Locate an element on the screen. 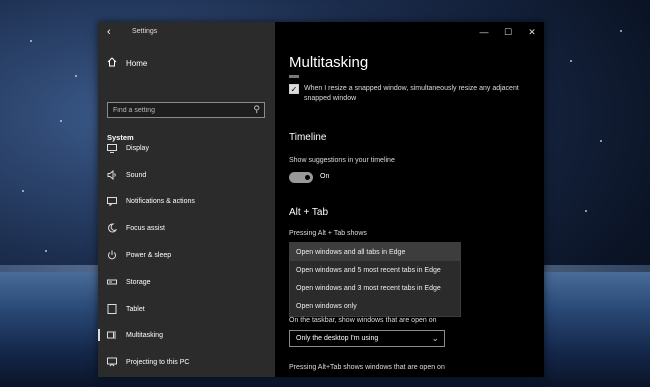  taskbar-select-value: Only the desktop I'm using is located at coordinates (337, 338).